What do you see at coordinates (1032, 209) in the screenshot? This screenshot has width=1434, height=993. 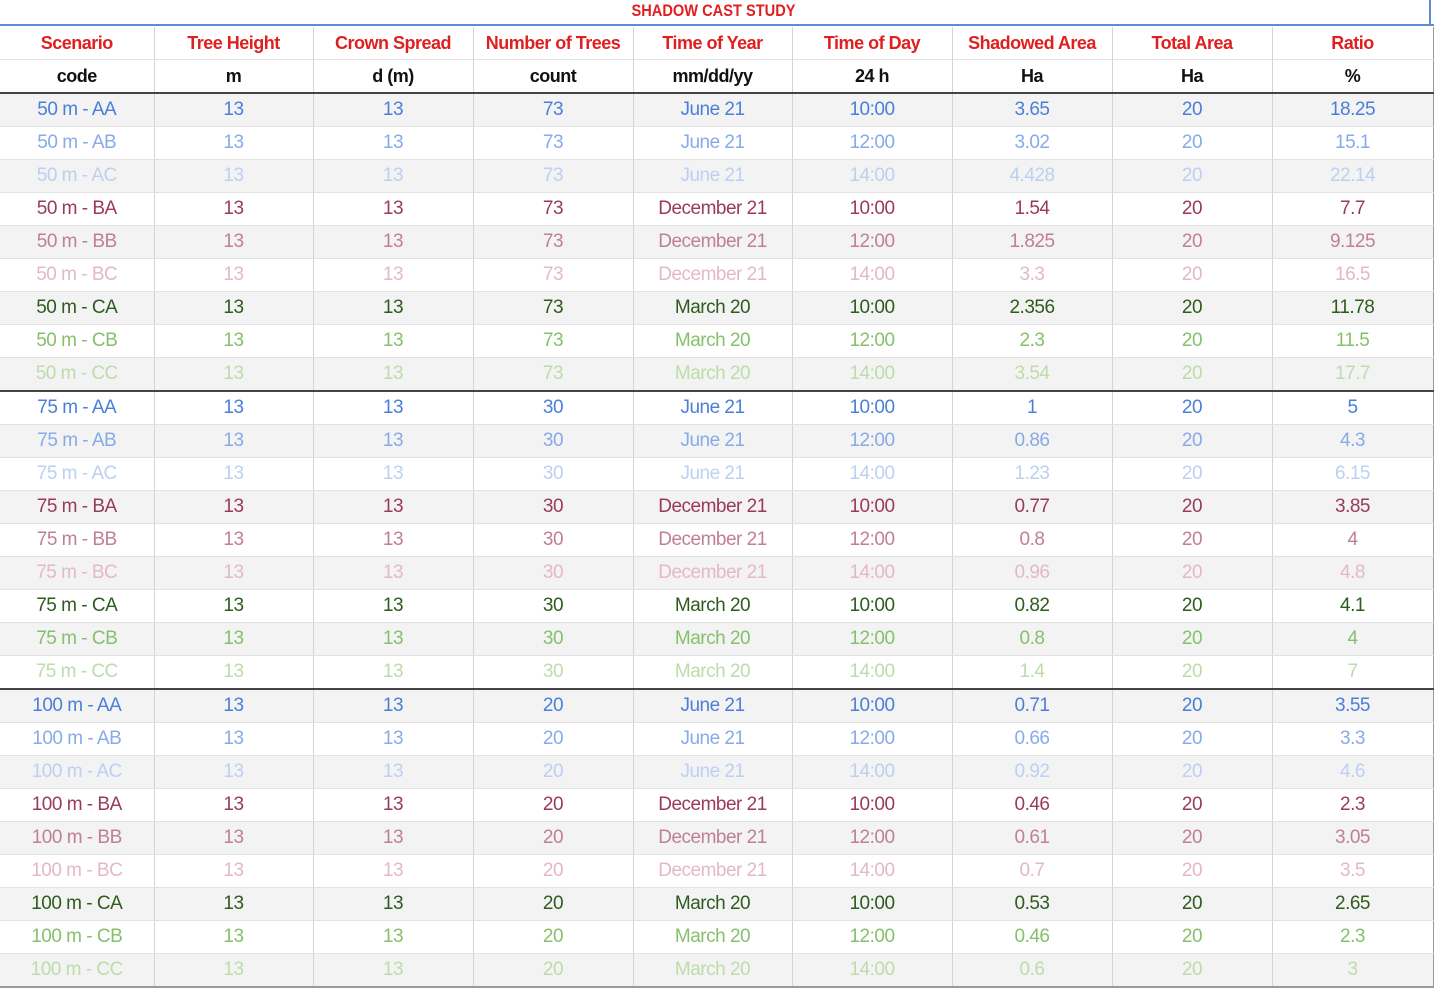 I see `data-cell: 1.54` at bounding box center [1032, 209].